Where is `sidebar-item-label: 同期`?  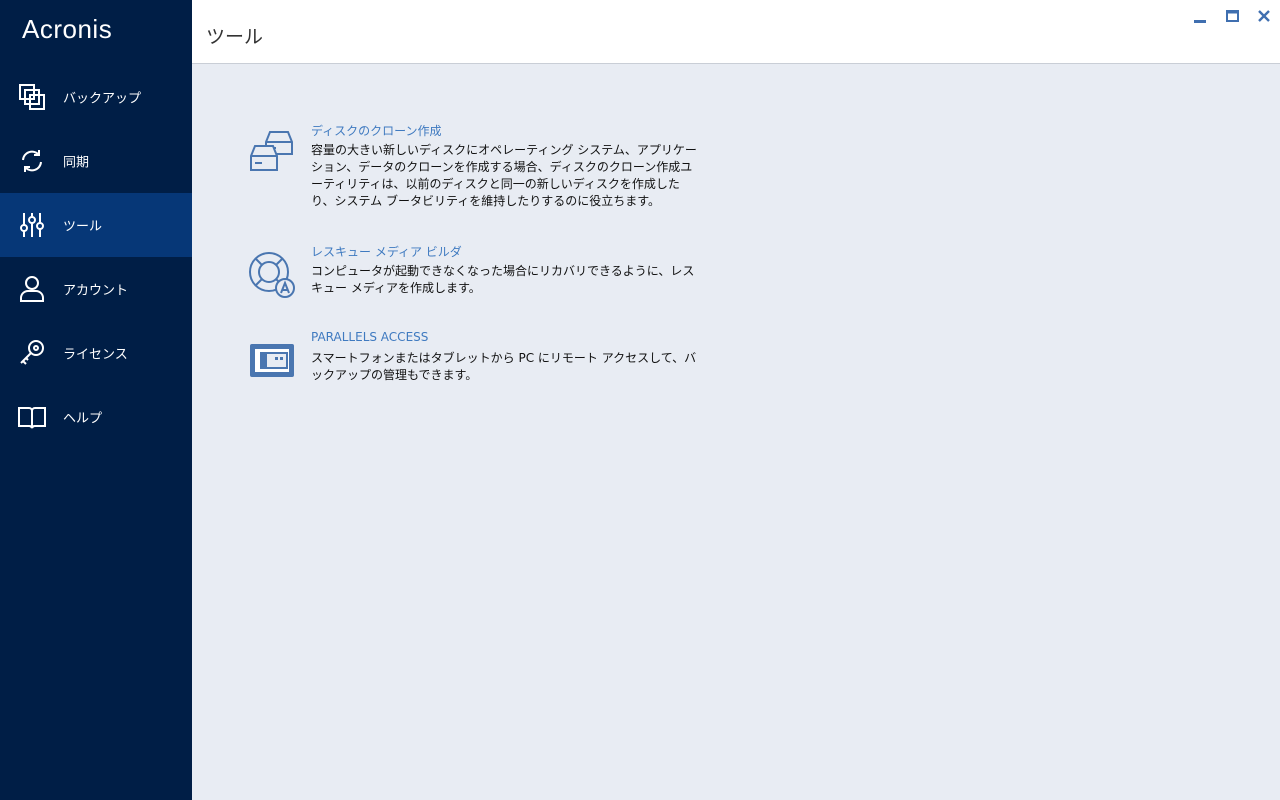 sidebar-item-label: 同期 is located at coordinates (76, 163).